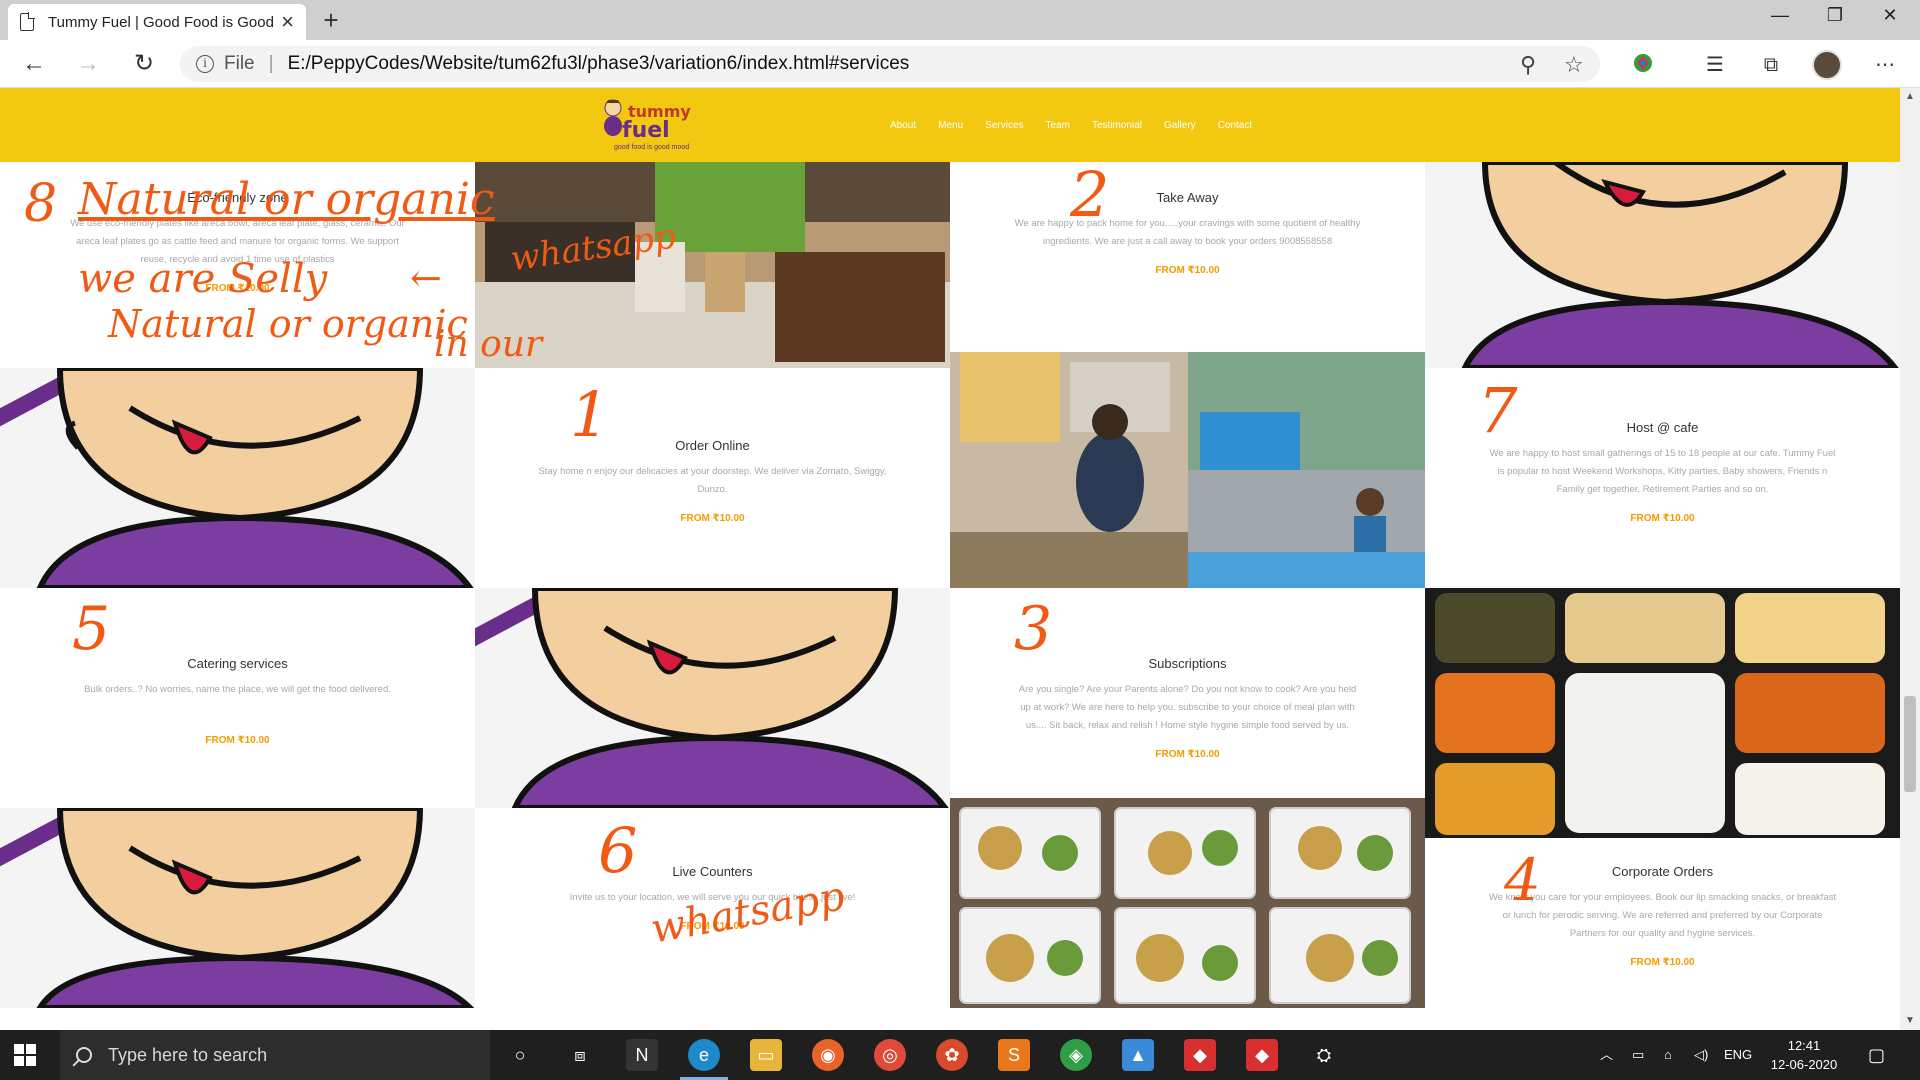 Image resolution: width=1920 pixels, height=1080 pixels. Describe the element at coordinates (1574, 65) in the screenshot. I see `favorite-star-icon: ☆` at that location.